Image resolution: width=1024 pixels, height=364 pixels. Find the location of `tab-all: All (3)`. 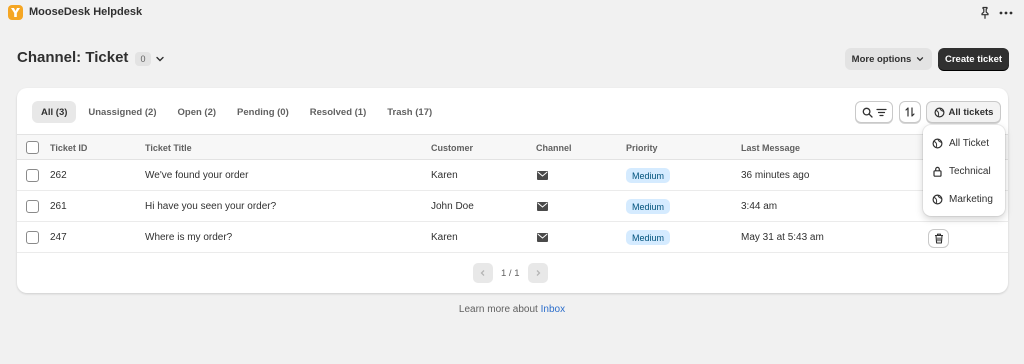

tab-all: All (3) is located at coordinates (54, 112).